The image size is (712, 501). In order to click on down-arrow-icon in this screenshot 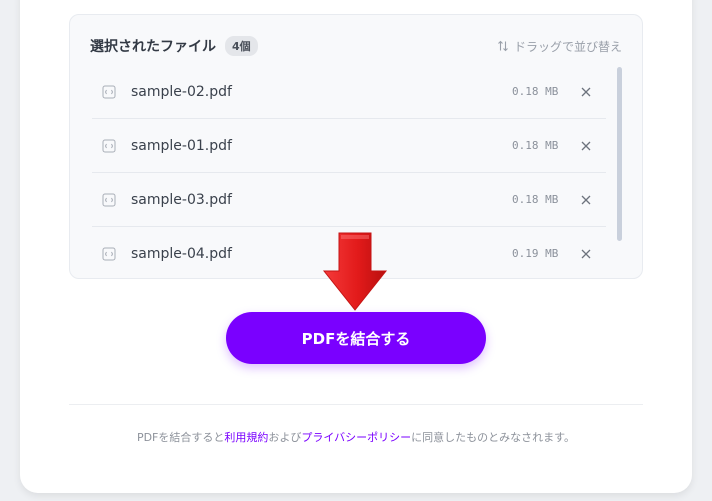, I will do `click(355, 271)`.